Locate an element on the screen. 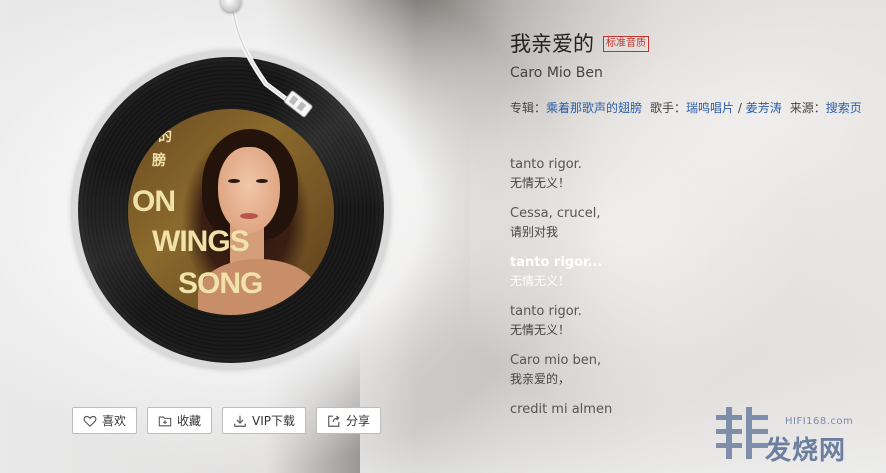 The width and height of the screenshot is (886, 473). lyric-original: Cessa, crucel, is located at coordinates (555, 213).